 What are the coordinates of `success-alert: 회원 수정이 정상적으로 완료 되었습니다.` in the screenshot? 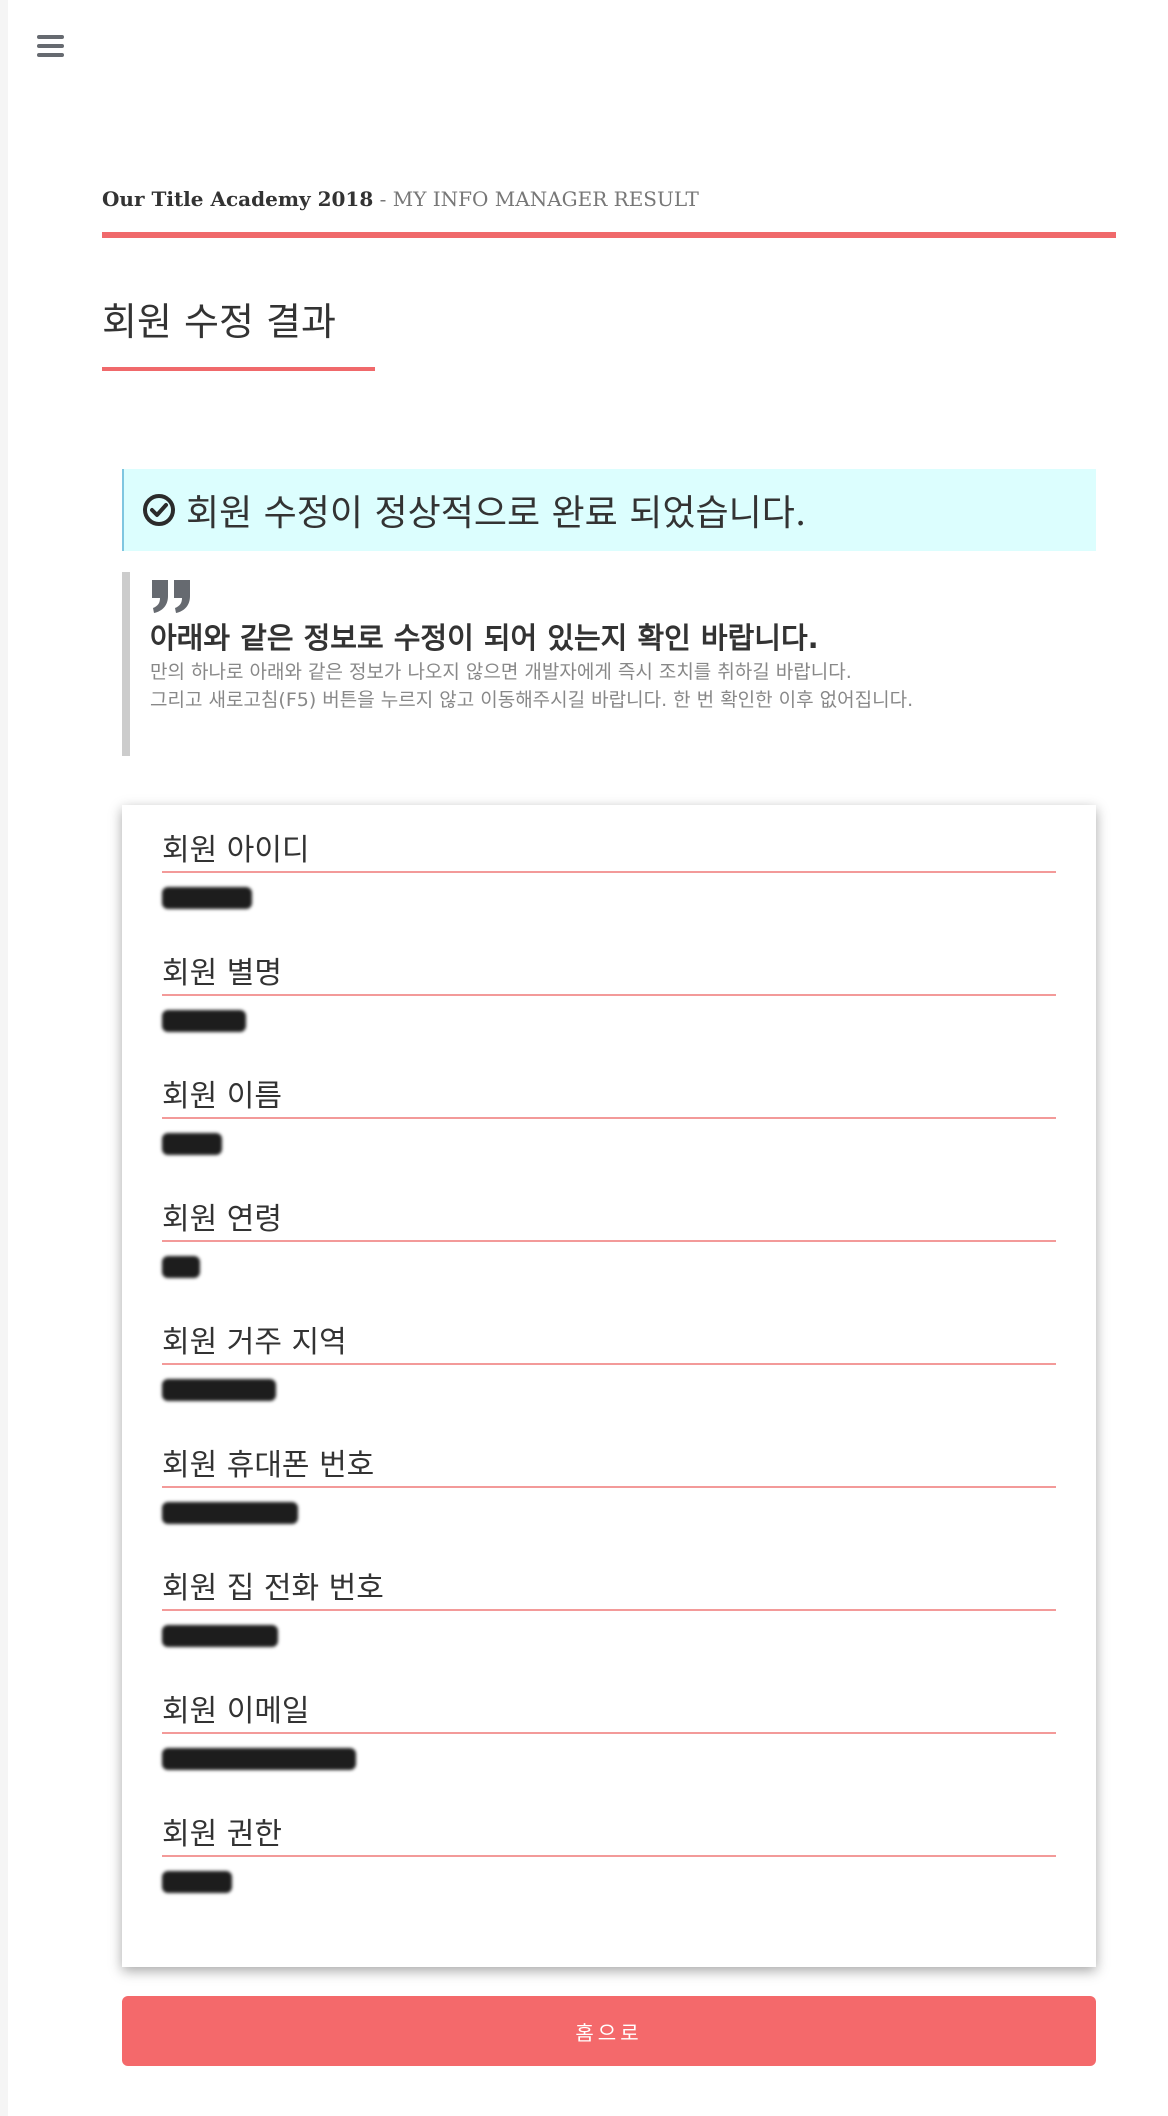 It's located at (609, 510).